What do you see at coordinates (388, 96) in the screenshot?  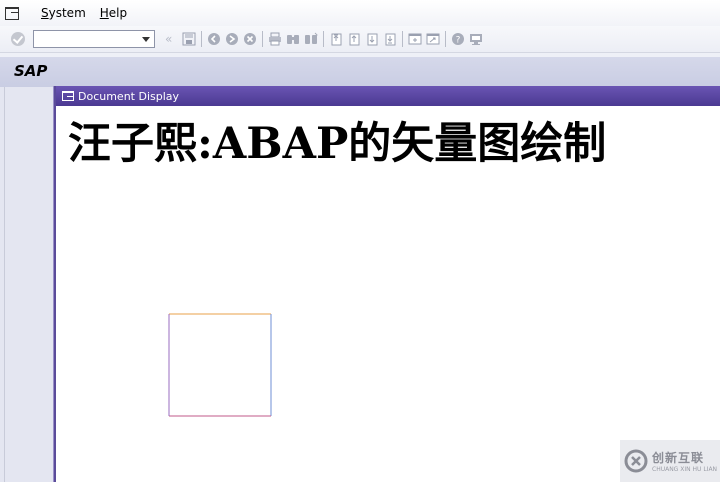 I see `dialog-title-bar: Document Display` at bounding box center [388, 96].